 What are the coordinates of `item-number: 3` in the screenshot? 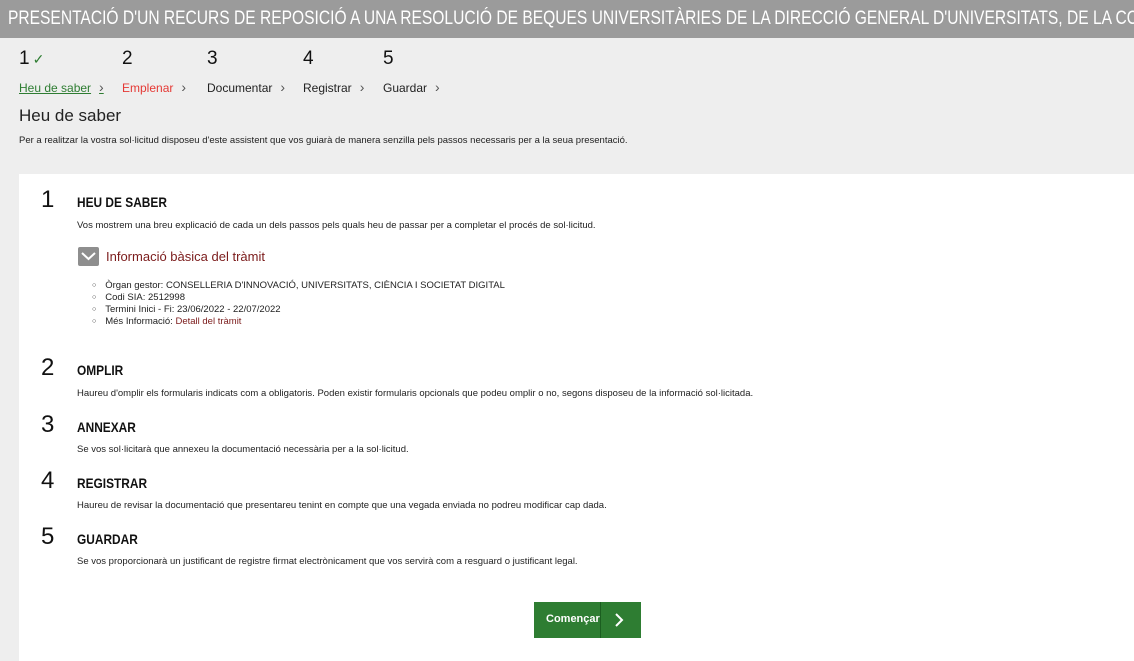 It's located at (48, 424).